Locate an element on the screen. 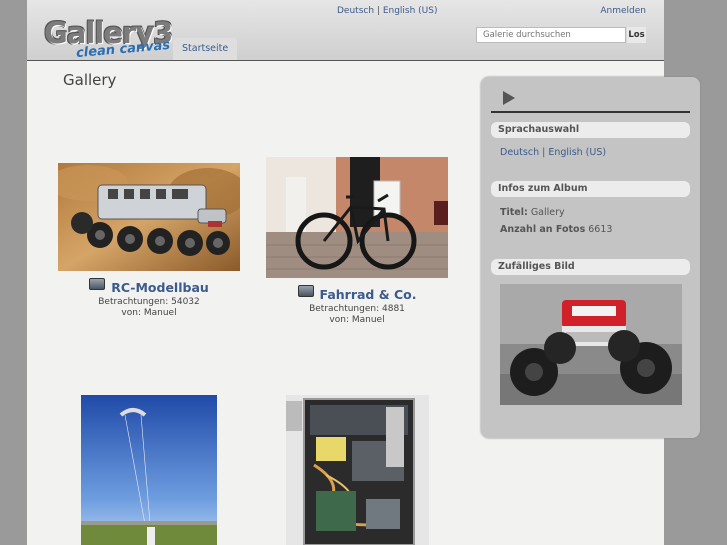 This screenshot has width=727, height=545. play-icon is located at coordinates (509, 98).